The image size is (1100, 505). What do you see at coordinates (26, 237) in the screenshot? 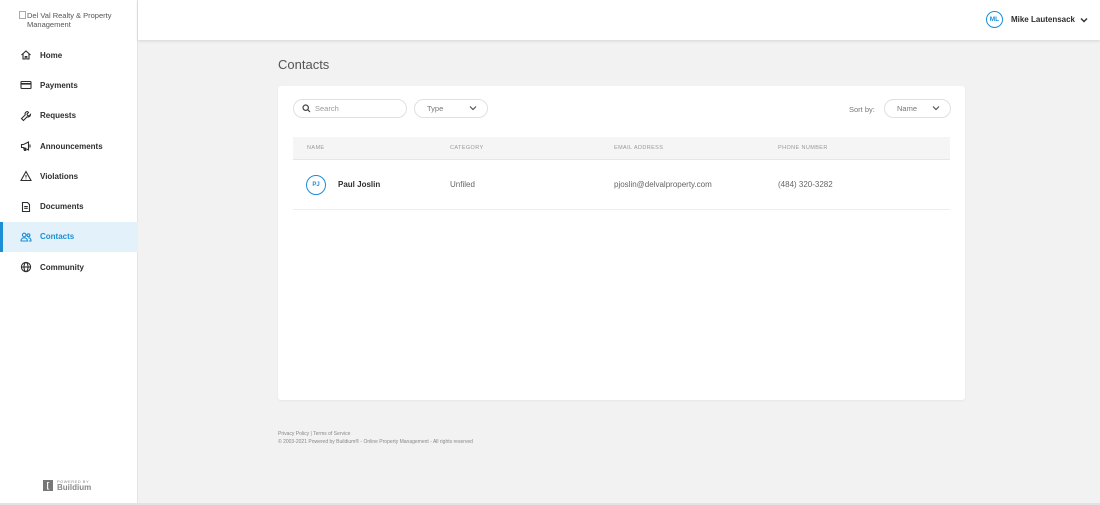
I see `contacts-icon` at bounding box center [26, 237].